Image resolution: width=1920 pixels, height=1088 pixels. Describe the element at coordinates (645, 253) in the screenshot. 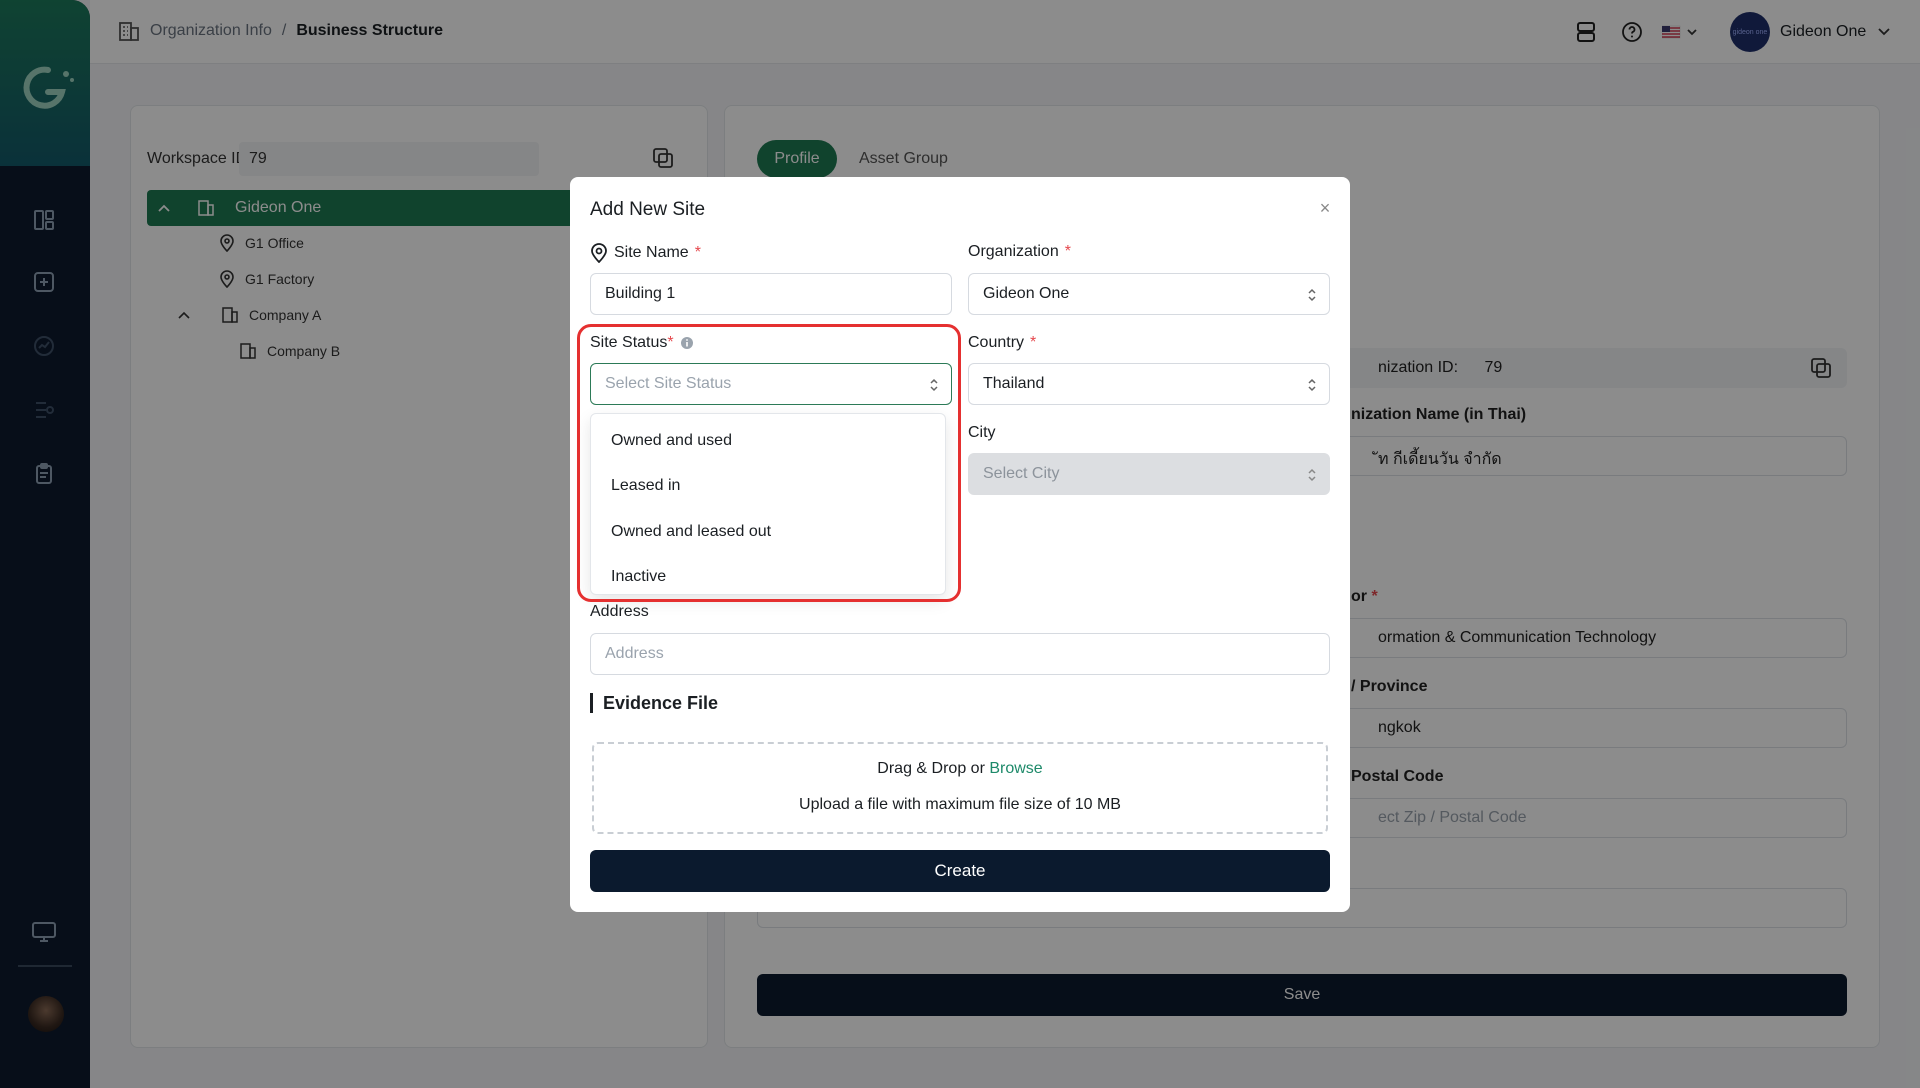

I see `site-name-label: Site Name *` at that location.